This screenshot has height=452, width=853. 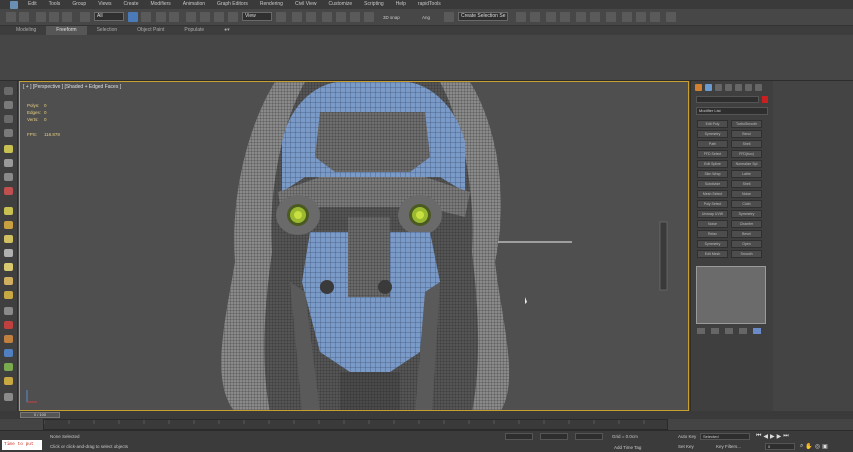 I want to click on y-coordinate-field, so click(x=554, y=436).